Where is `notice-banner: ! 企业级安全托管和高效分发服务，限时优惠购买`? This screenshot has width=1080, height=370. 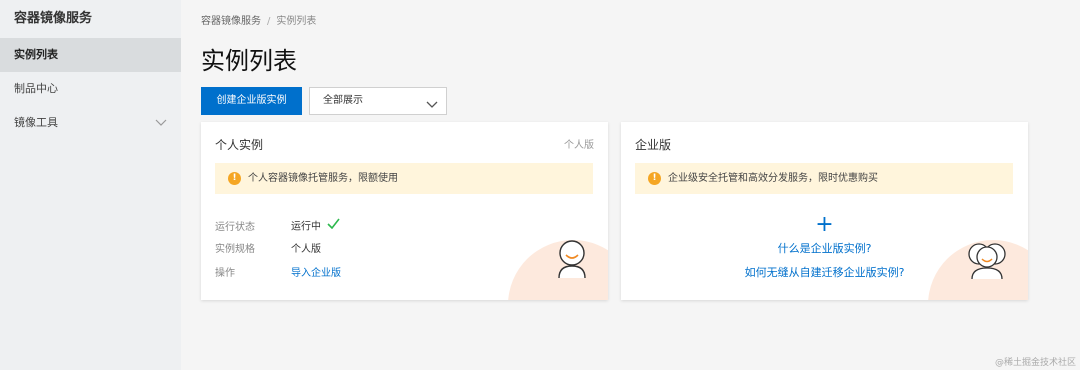
notice-banner: ! 企业级安全托管和高效分发服务，限时优惠购买 is located at coordinates (824, 178).